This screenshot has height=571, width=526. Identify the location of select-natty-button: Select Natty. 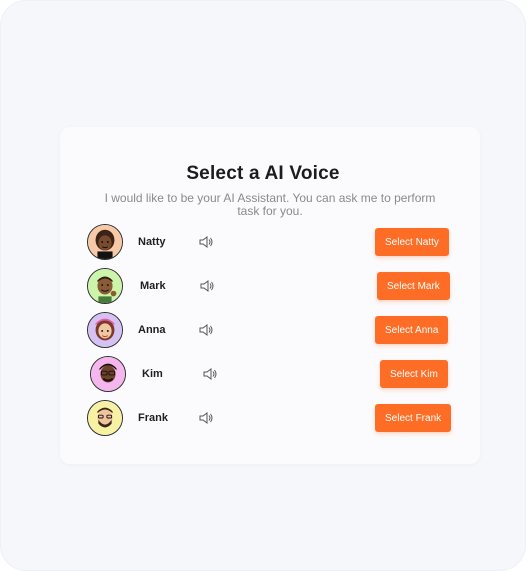
(412, 242).